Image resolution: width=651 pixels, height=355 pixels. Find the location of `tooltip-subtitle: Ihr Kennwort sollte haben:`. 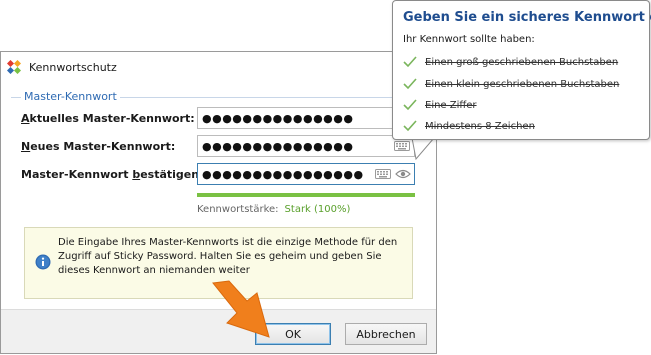

tooltip-subtitle: Ihr Kennwort sollte haben: is located at coordinates (469, 39).